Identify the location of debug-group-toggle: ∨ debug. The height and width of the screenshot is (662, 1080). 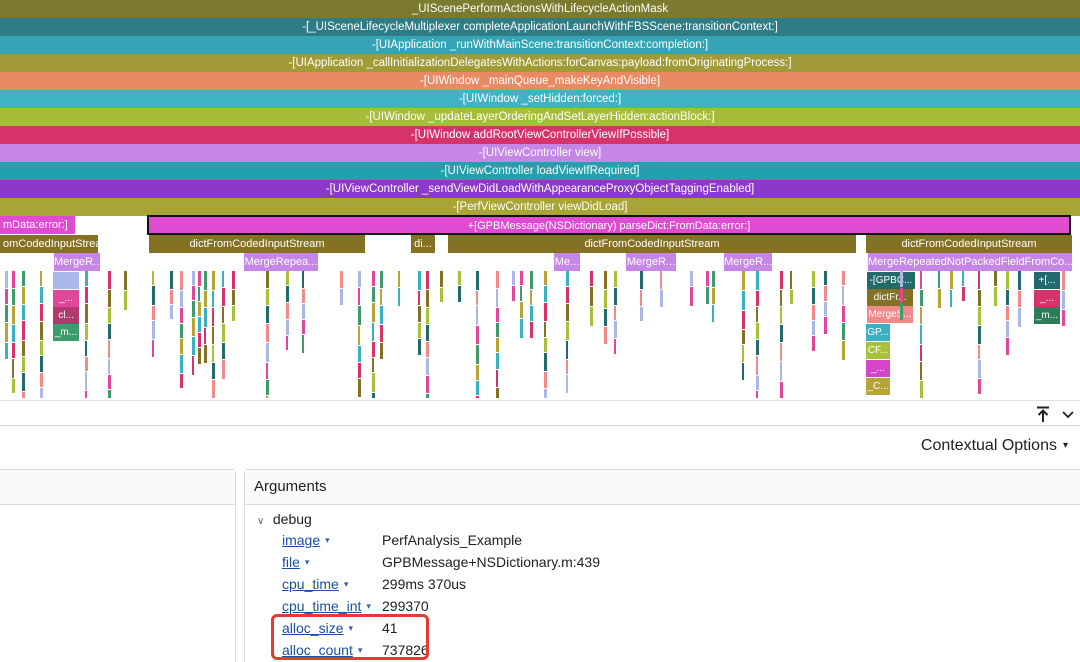
(284, 519).